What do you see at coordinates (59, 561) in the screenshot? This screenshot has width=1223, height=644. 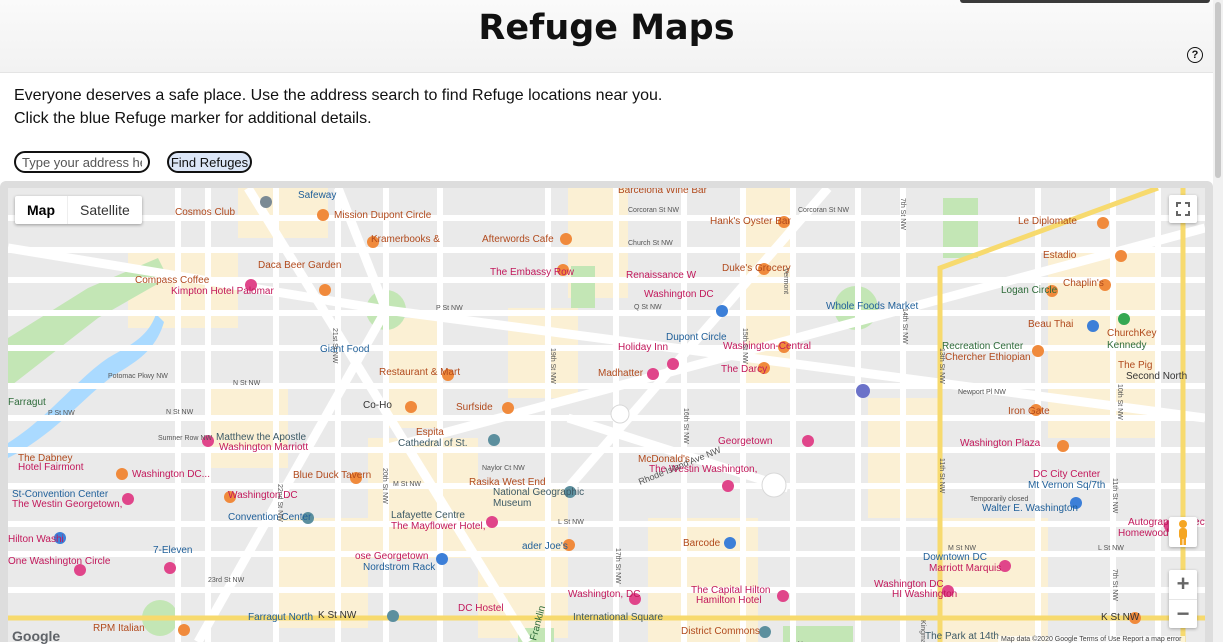 I see `map-label: One Washington Circle` at bounding box center [59, 561].